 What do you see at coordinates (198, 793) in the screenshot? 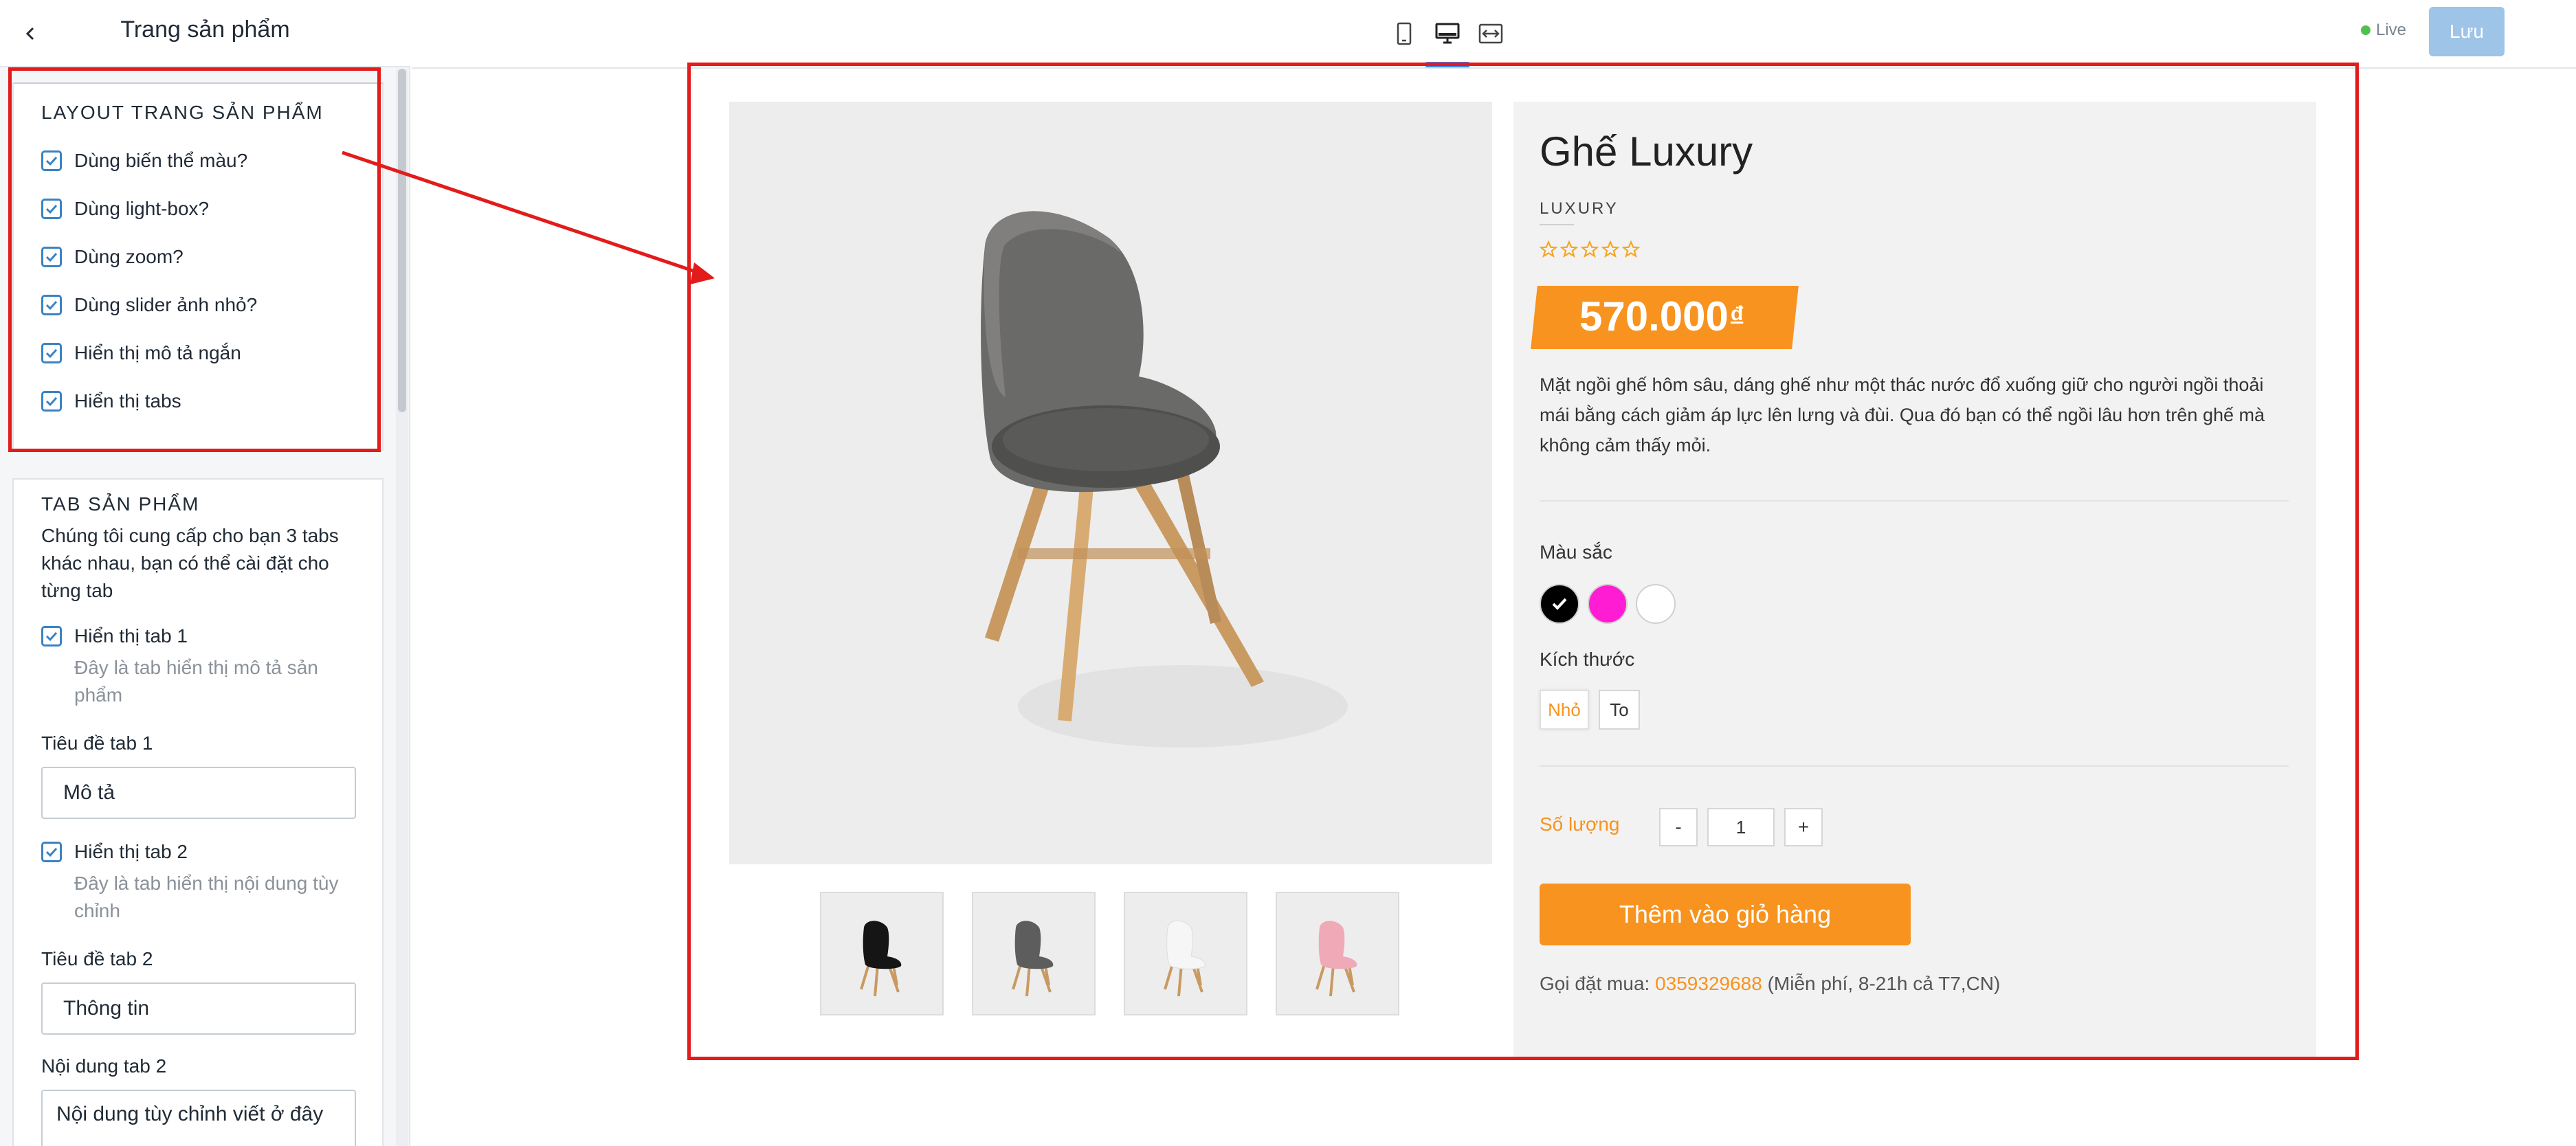
I see `tab-1-title-input` at bounding box center [198, 793].